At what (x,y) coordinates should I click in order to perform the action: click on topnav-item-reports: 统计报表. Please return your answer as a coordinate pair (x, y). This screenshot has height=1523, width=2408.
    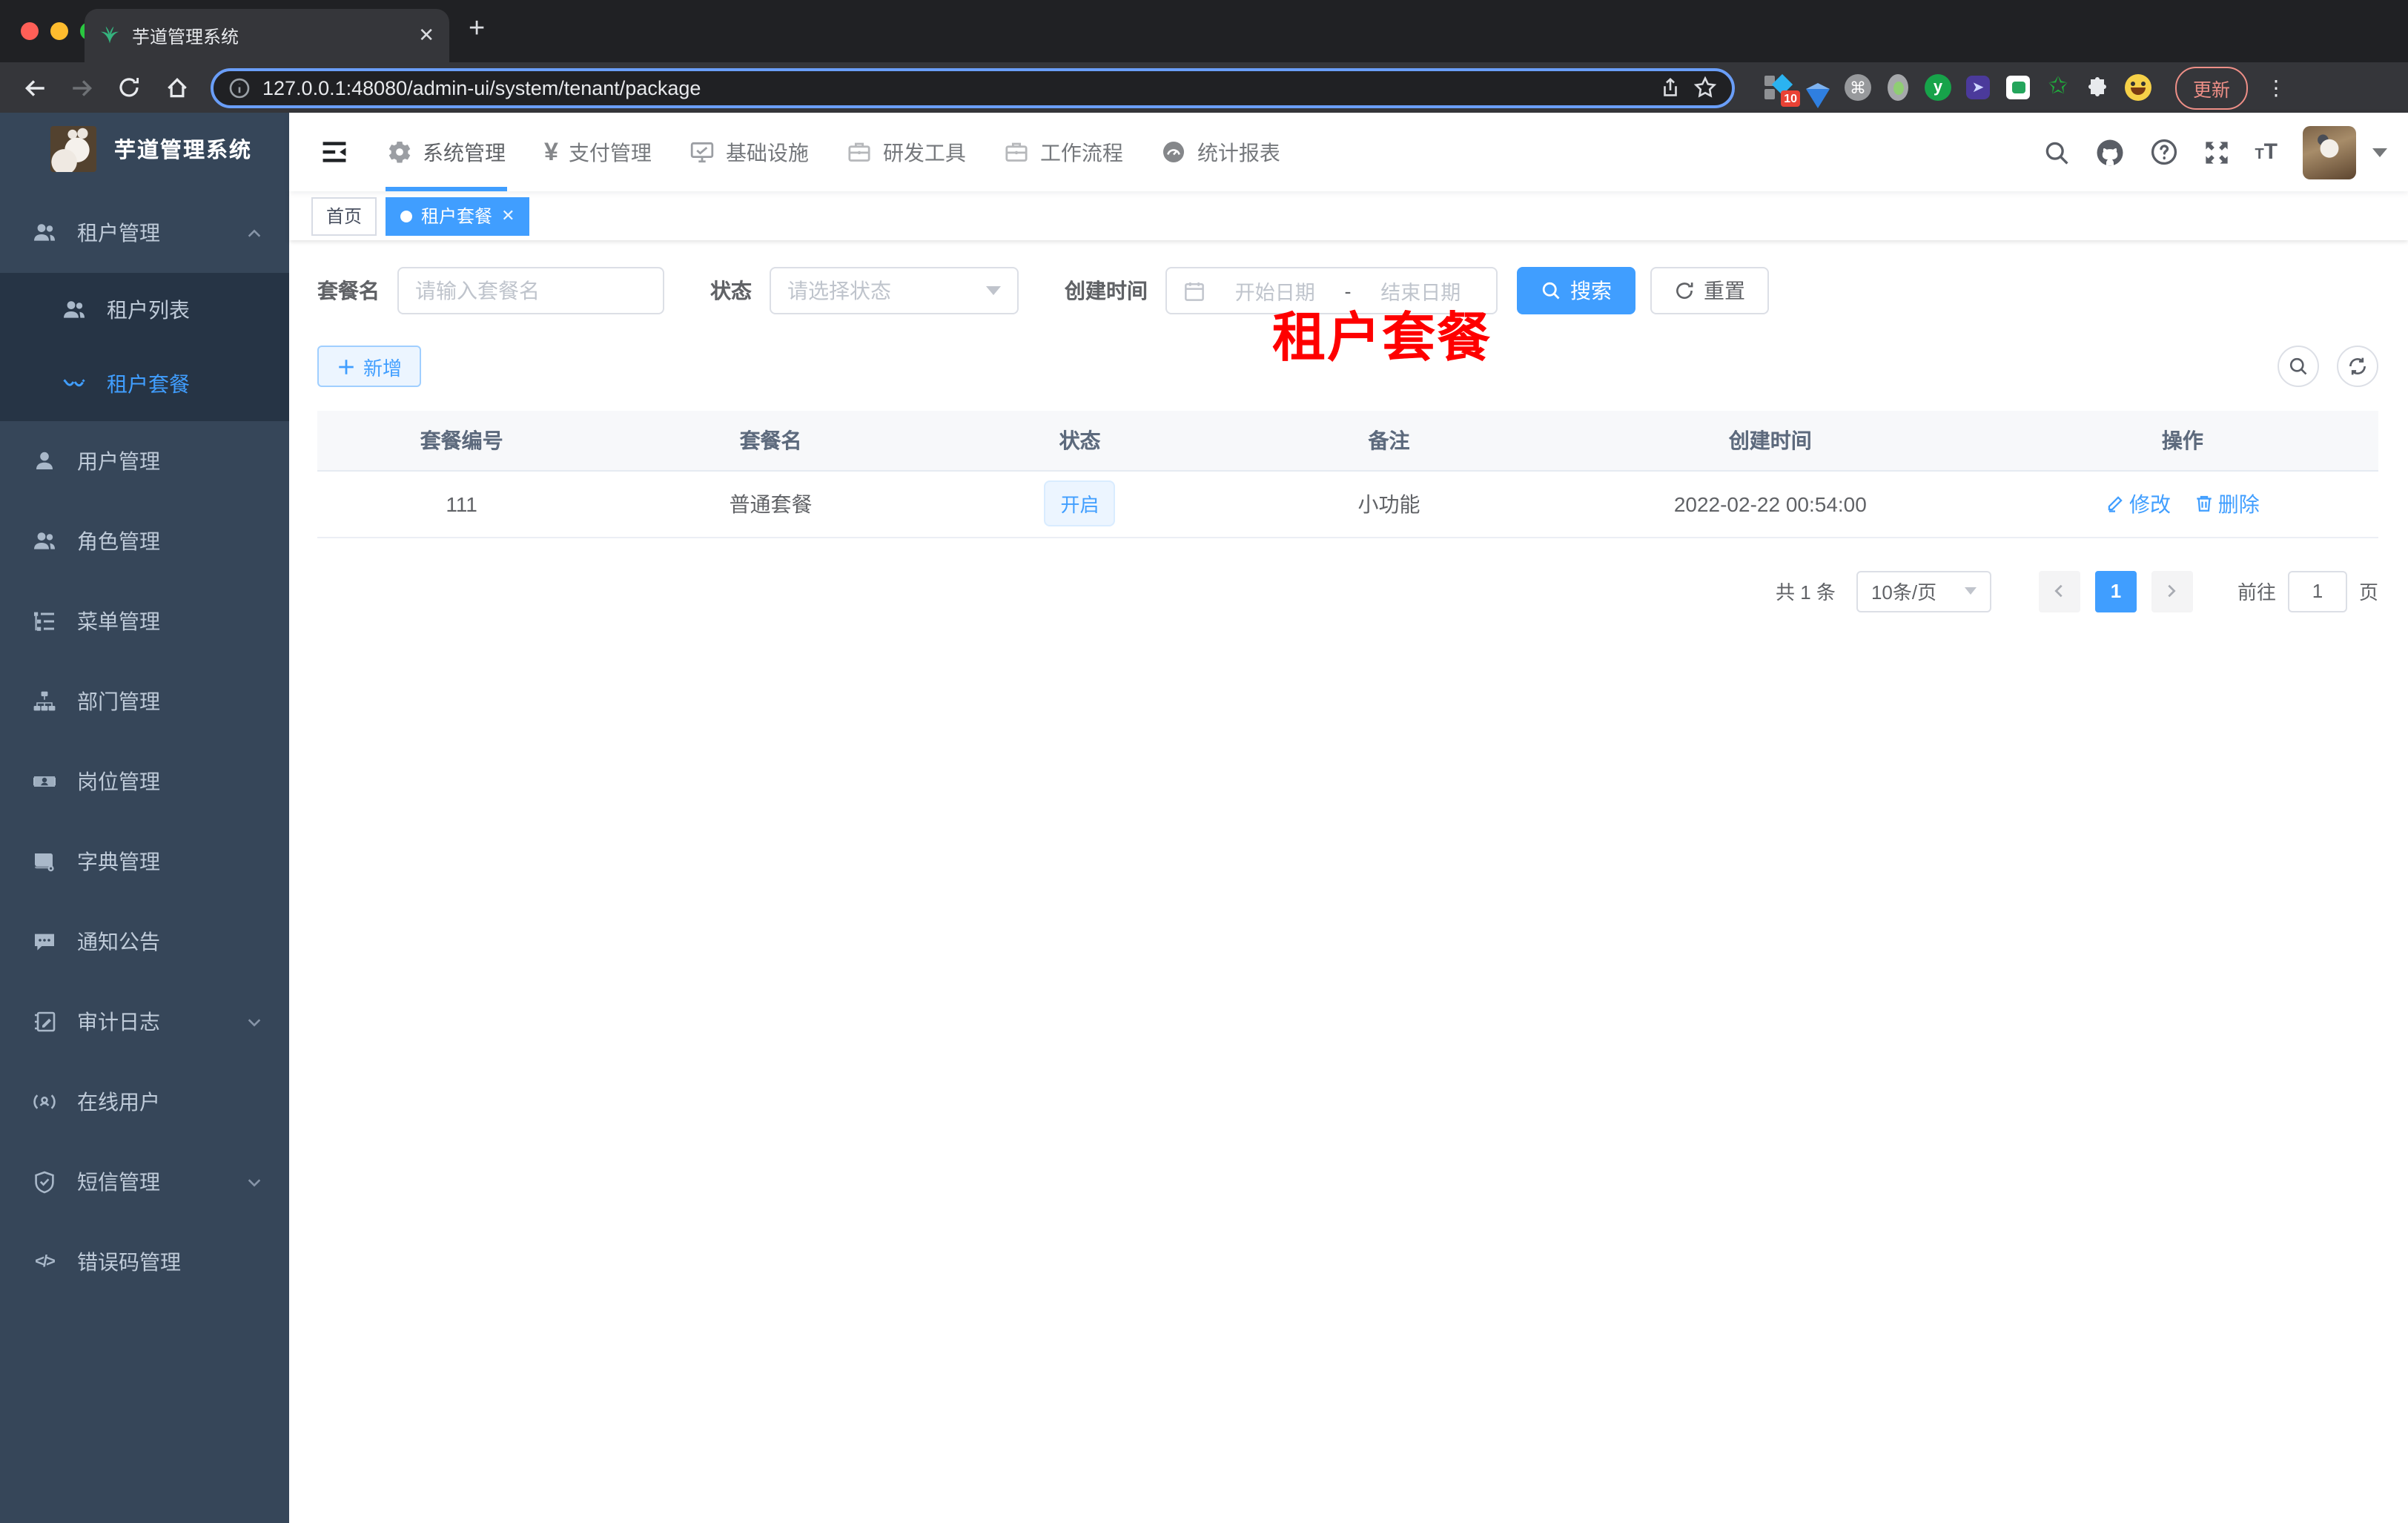
    Looking at the image, I should click on (1221, 152).